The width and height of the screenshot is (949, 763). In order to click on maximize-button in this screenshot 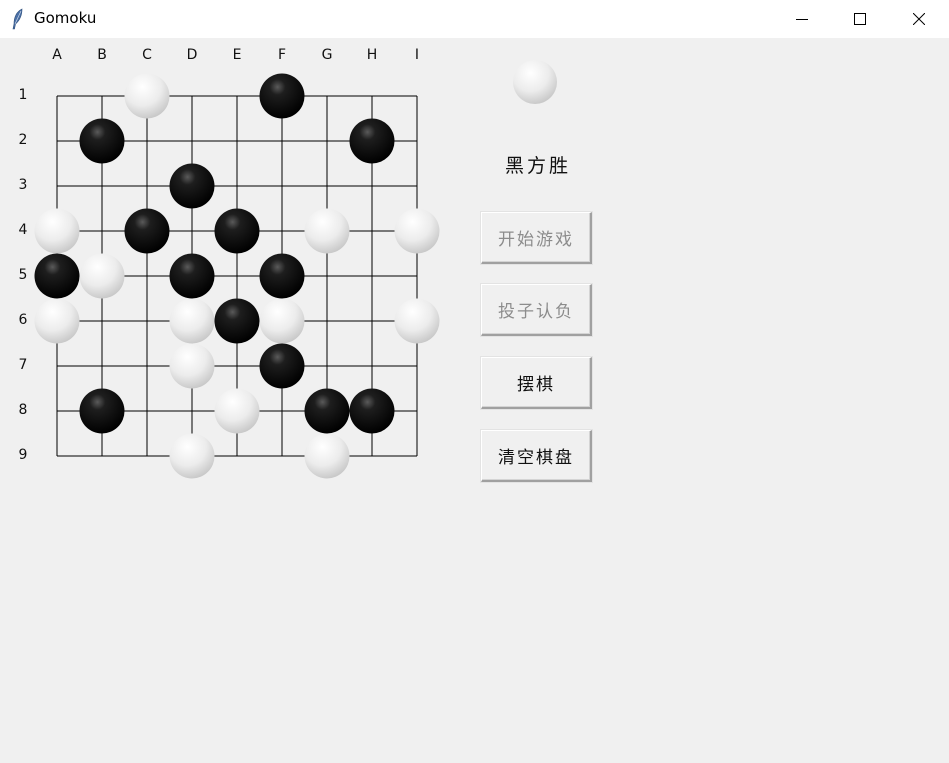, I will do `click(860, 19)`.